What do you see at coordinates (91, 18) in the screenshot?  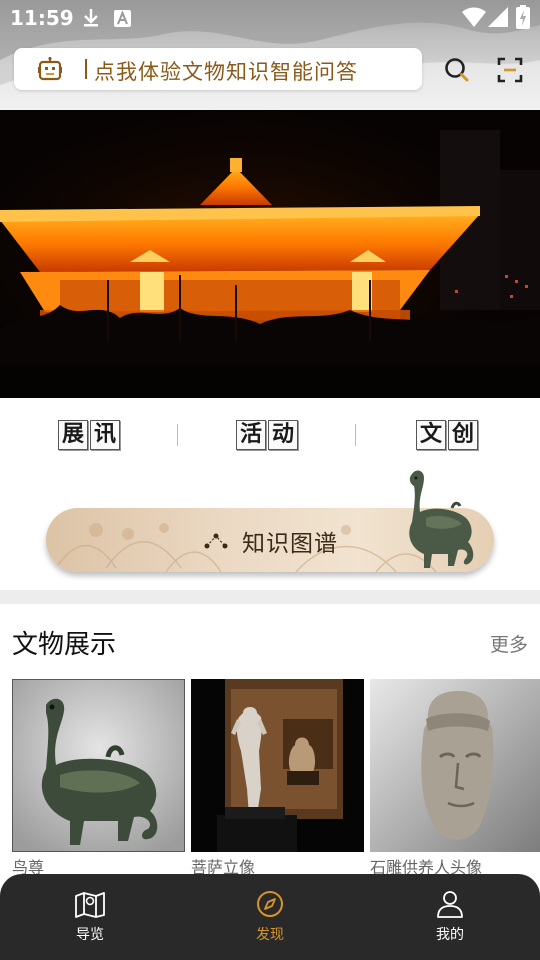 I see `download-icon` at bounding box center [91, 18].